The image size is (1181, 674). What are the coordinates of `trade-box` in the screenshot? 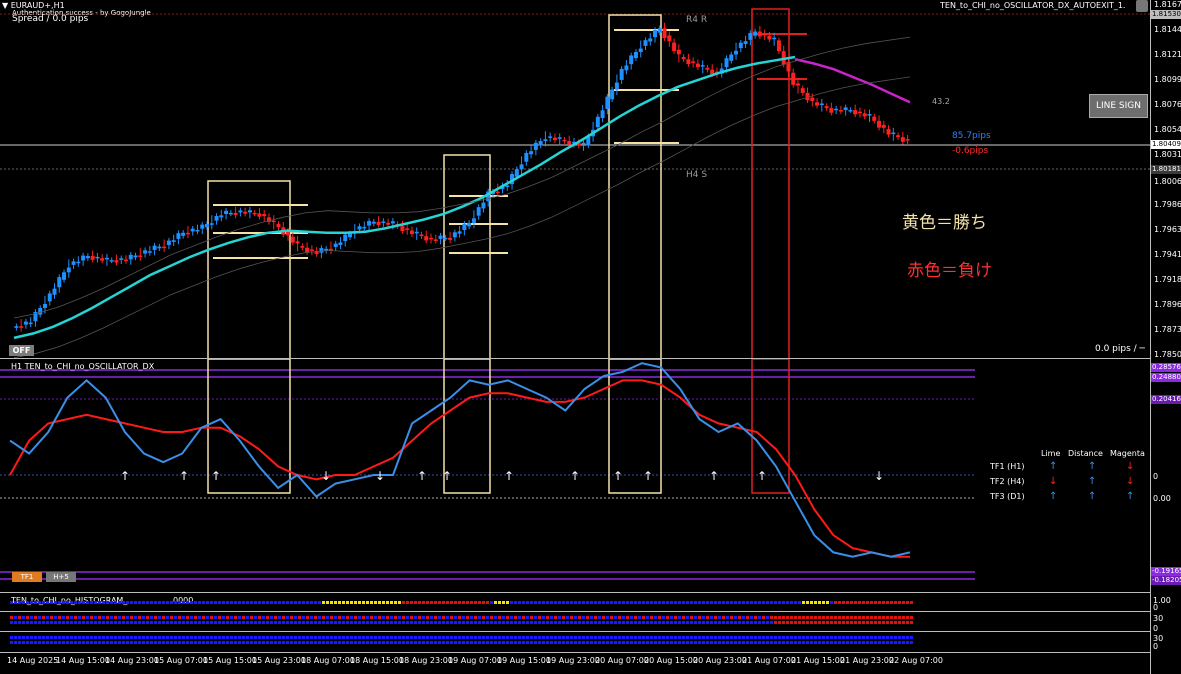 It's located at (467, 256).